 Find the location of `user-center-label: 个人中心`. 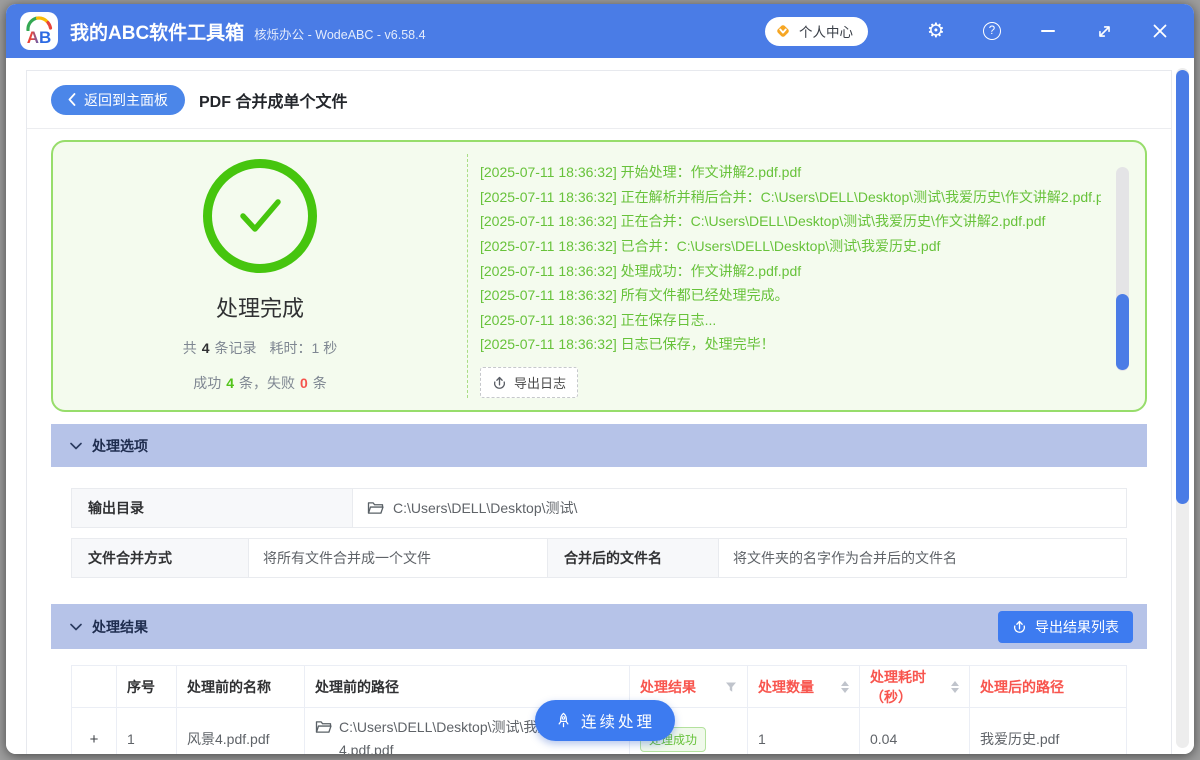

user-center-label: 个人中心 is located at coordinates (826, 32).